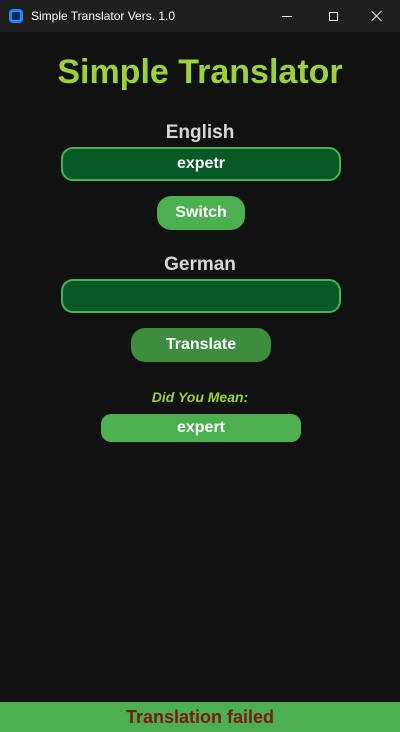 The width and height of the screenshot is (400, 732). I want to click on app-heading: Simple Translator, so click(200, 72).